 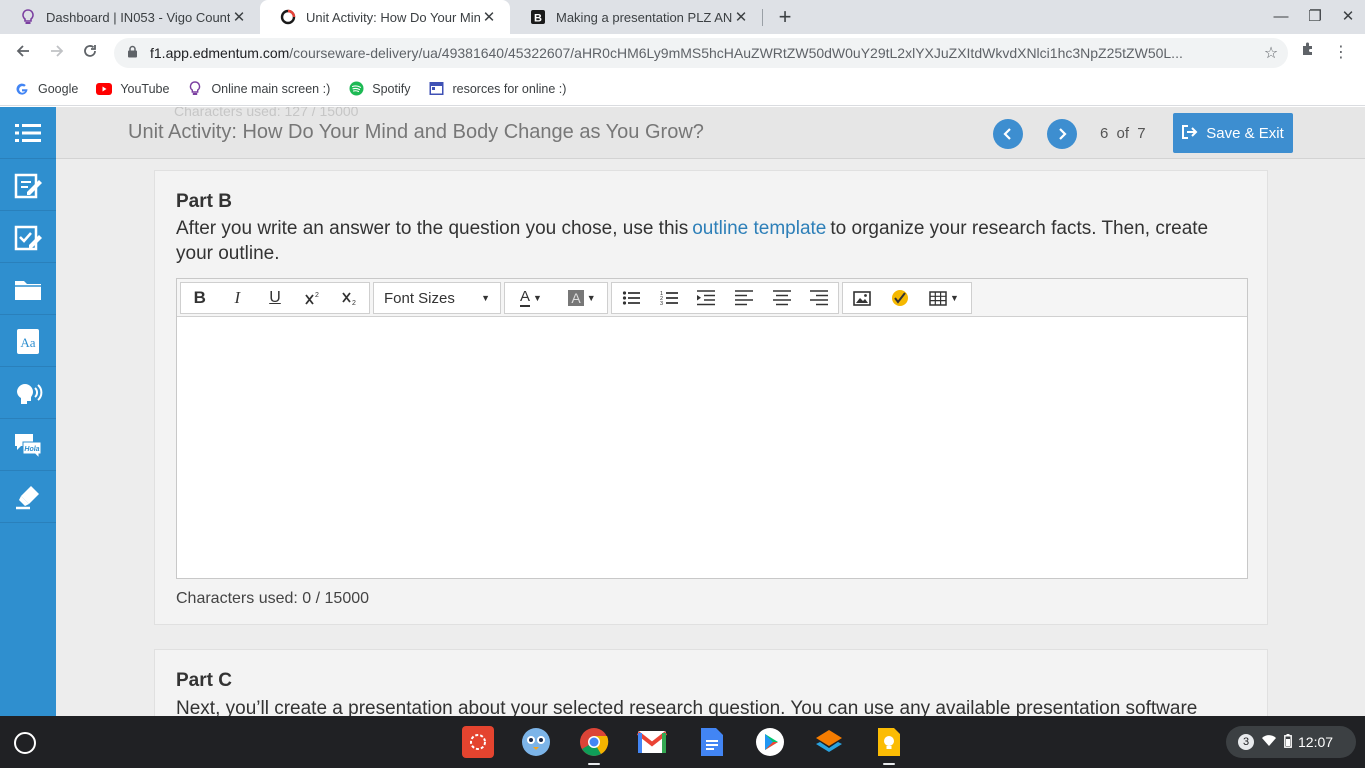 I want to click on indent-icon, so click(x=706, y=298).